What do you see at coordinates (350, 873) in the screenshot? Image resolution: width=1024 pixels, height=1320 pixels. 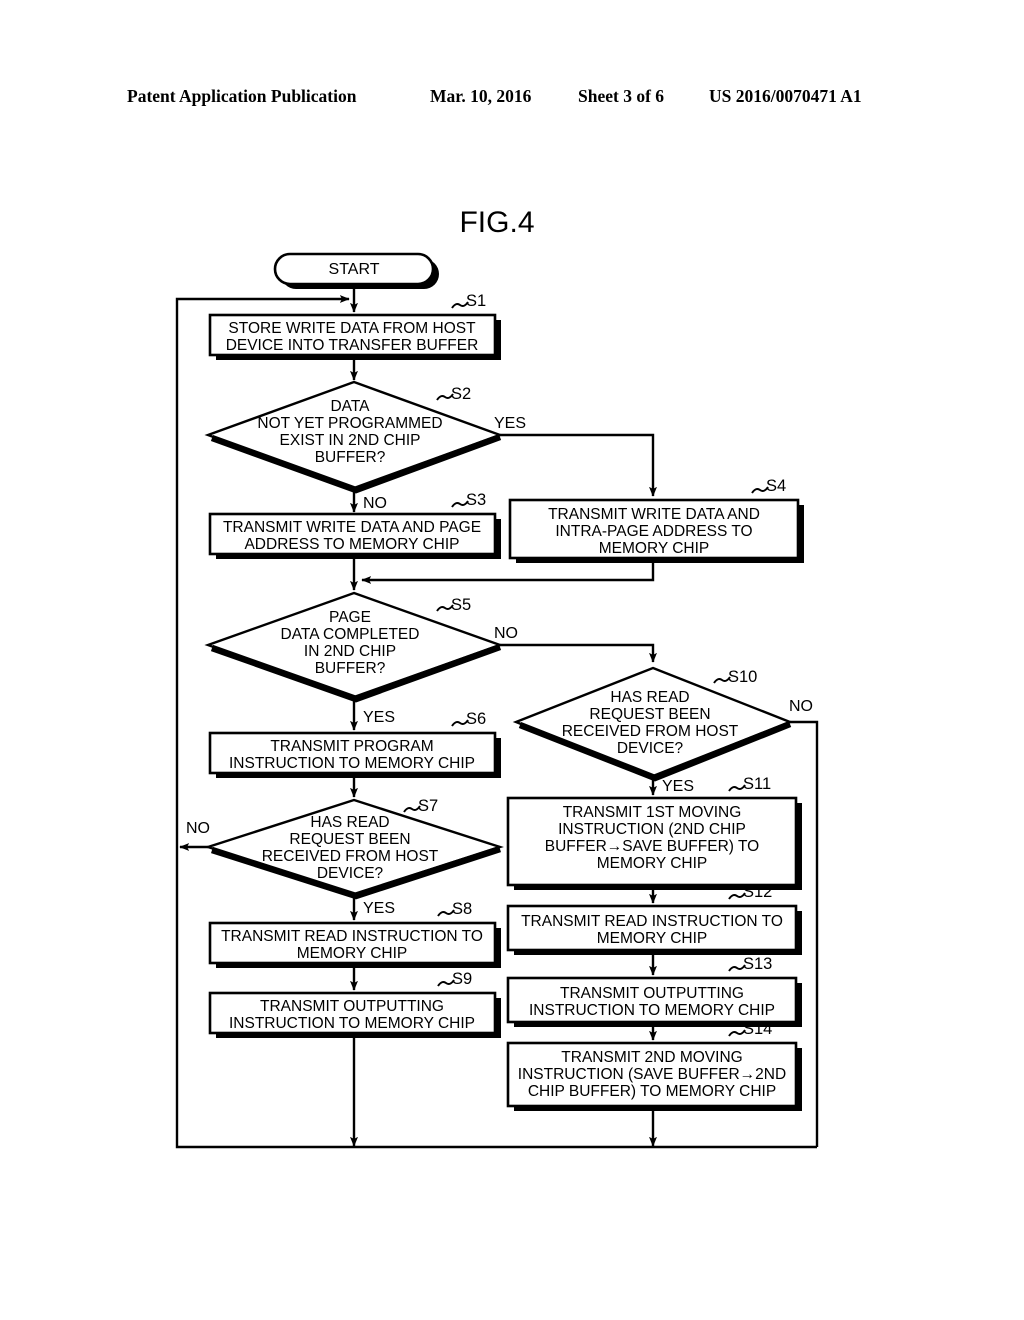 I see `node-s7-line4: DEVICE?` at bounding box center [350, 873].